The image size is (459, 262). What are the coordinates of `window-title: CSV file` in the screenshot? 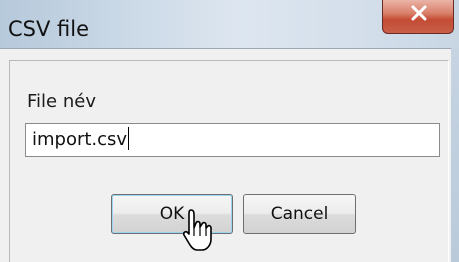 It's located at (49, 29).